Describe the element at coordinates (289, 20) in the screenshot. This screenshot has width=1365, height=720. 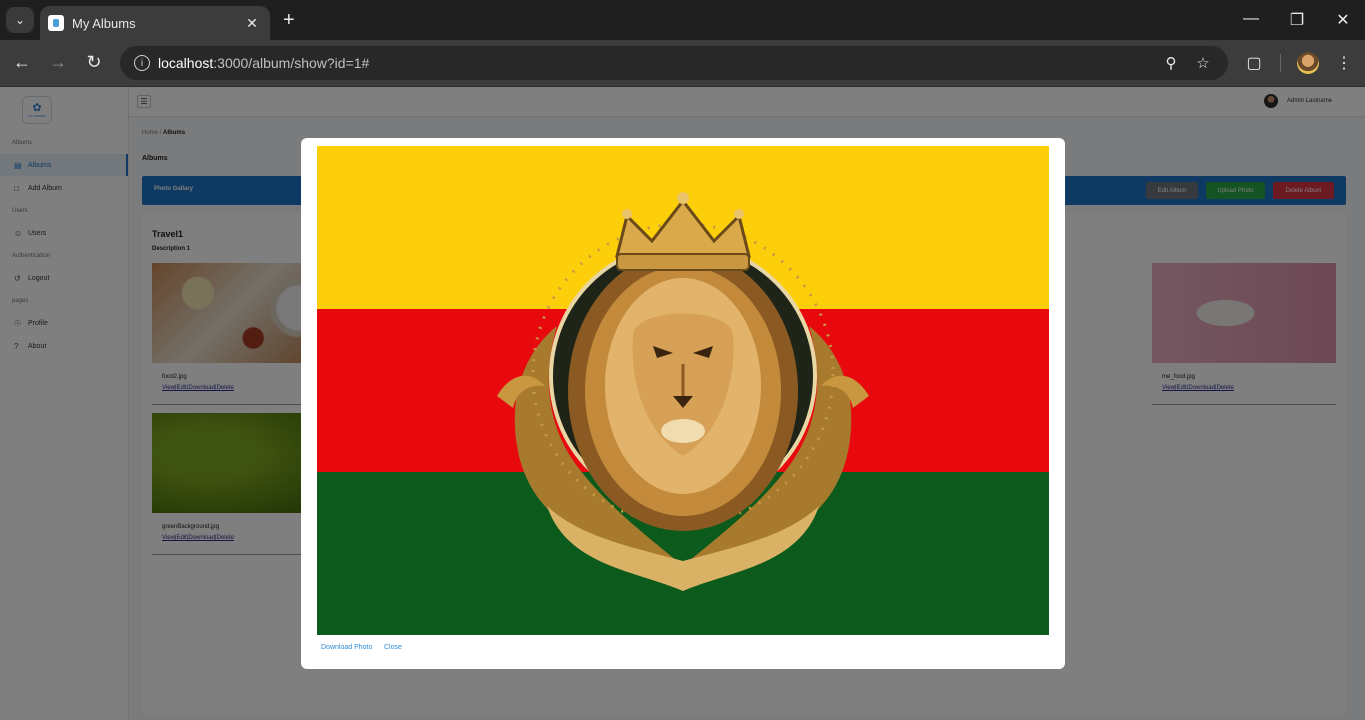
I see `new-tab-plus-icon: +` at that location.